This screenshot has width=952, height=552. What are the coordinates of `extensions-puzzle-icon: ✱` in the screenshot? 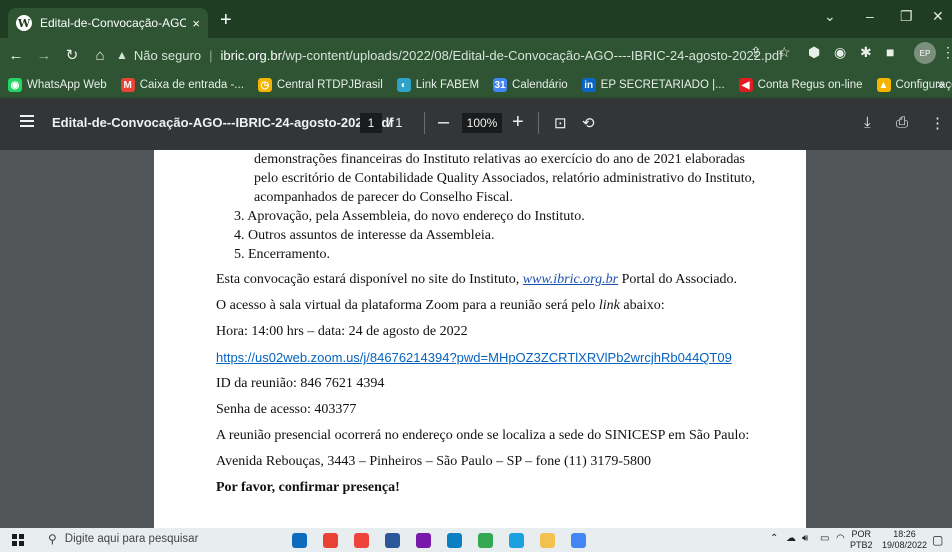 It's located at (866, 52).